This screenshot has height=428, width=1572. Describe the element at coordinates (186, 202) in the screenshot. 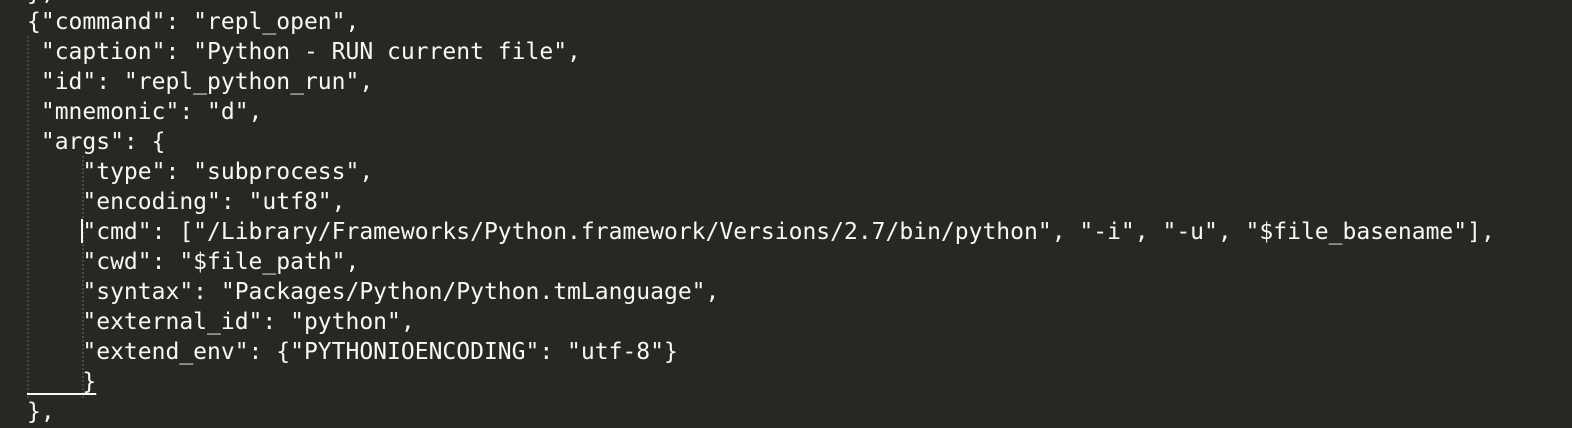

I see `code-line-7: "encoding": "utf8",` at that location.